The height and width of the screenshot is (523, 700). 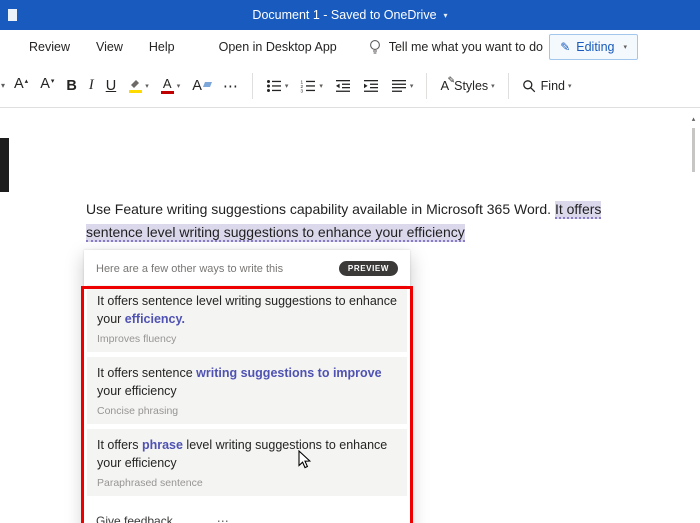 I want to click on bullet-list-icon, so click(x=273, y=85).